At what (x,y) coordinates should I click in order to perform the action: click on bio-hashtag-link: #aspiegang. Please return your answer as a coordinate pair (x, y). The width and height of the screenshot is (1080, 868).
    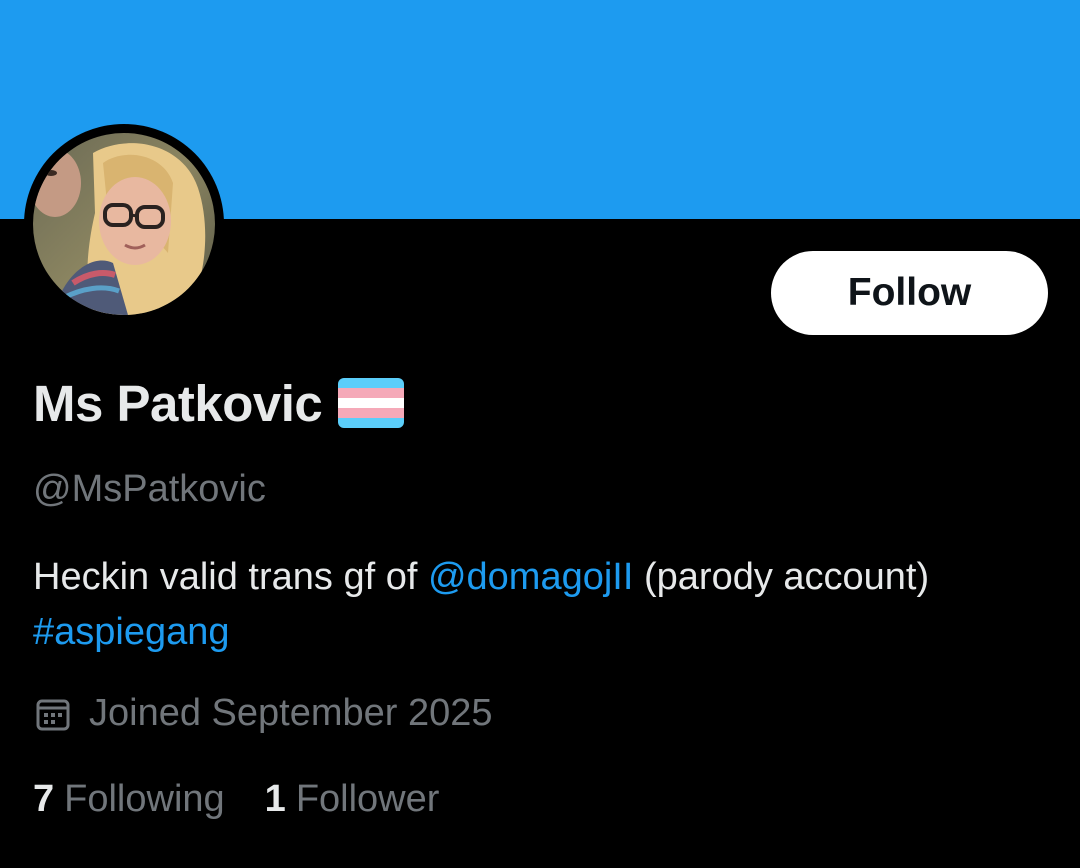
    Looking at the image, I should click on (131, 632).